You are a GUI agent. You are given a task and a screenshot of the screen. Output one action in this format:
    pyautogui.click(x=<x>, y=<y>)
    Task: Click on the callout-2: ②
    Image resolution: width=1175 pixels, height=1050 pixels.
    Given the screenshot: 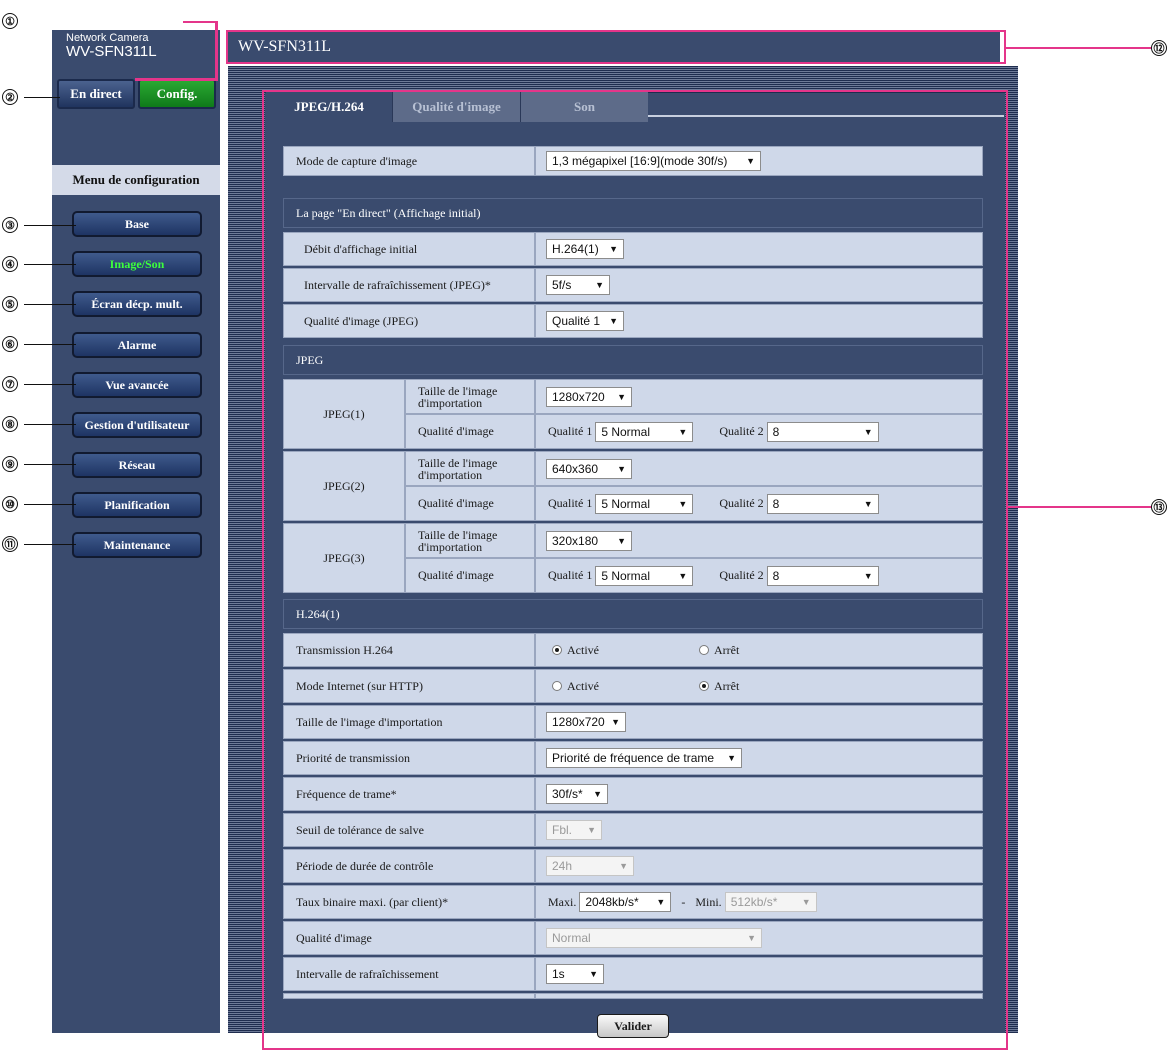 What is the action you would take?
    pyautogui.click(x=10, y=97)
    